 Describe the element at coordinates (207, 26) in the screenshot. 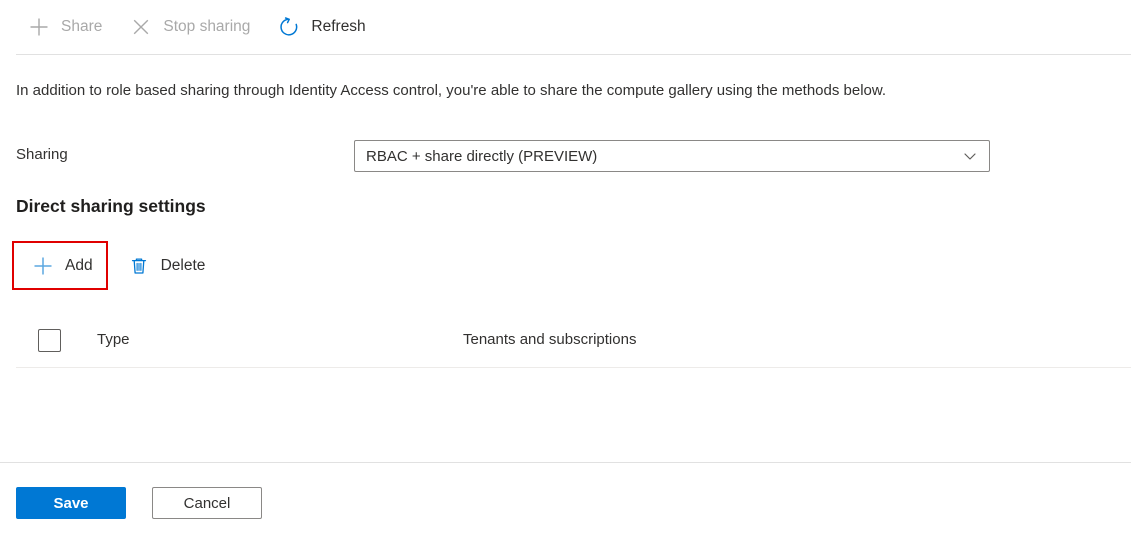

I see `stop-sharing-button-label: Stop sharing` at that location.